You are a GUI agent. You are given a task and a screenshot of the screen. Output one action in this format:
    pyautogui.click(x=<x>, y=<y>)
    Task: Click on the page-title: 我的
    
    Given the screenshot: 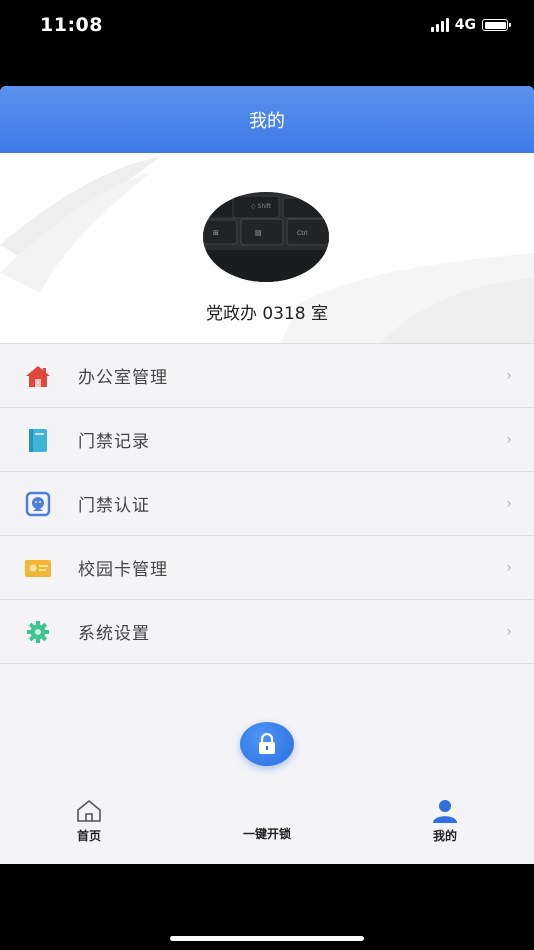 What is the action you would take?
    pyautogui.click(x=267, y=121)
    